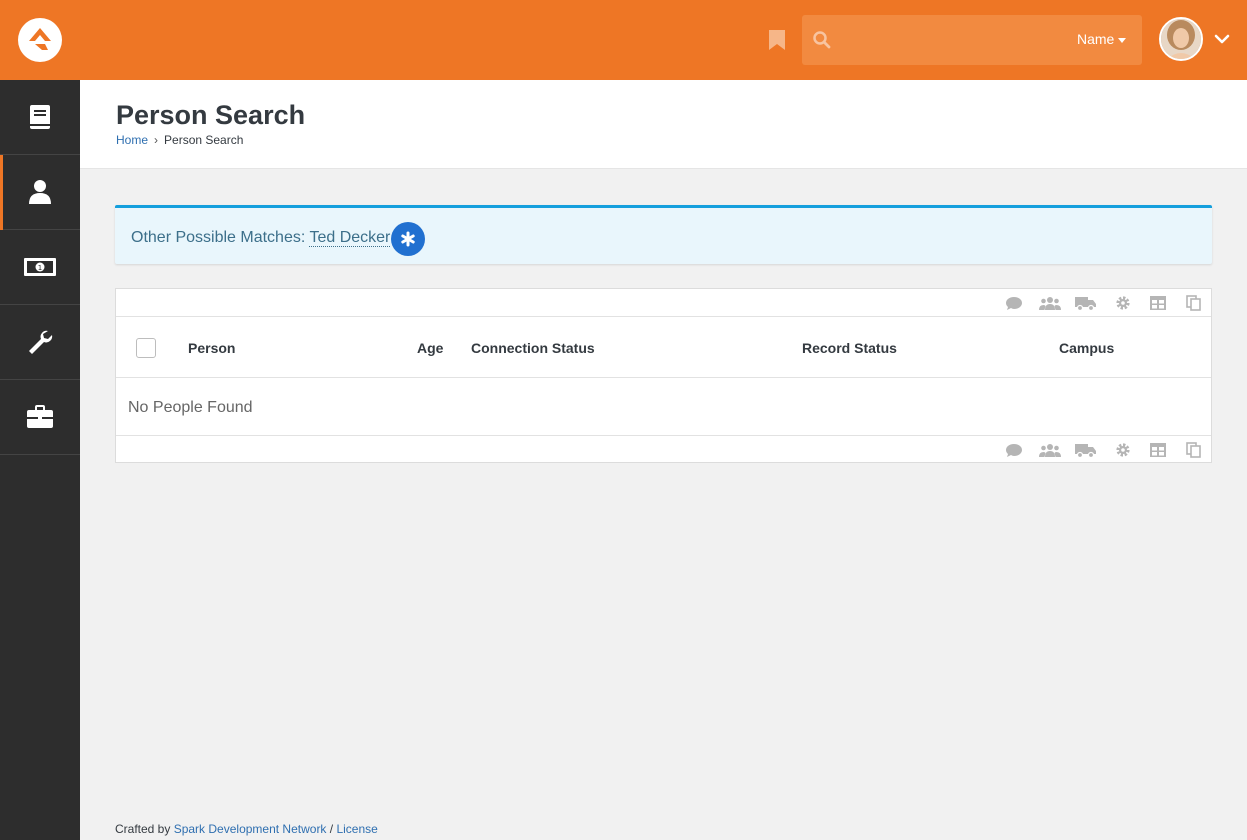 Image resolution: width=1247 pixels, height=840 pixels. I want to click on breadcrumb-home-link: Home, so click(132, 140).